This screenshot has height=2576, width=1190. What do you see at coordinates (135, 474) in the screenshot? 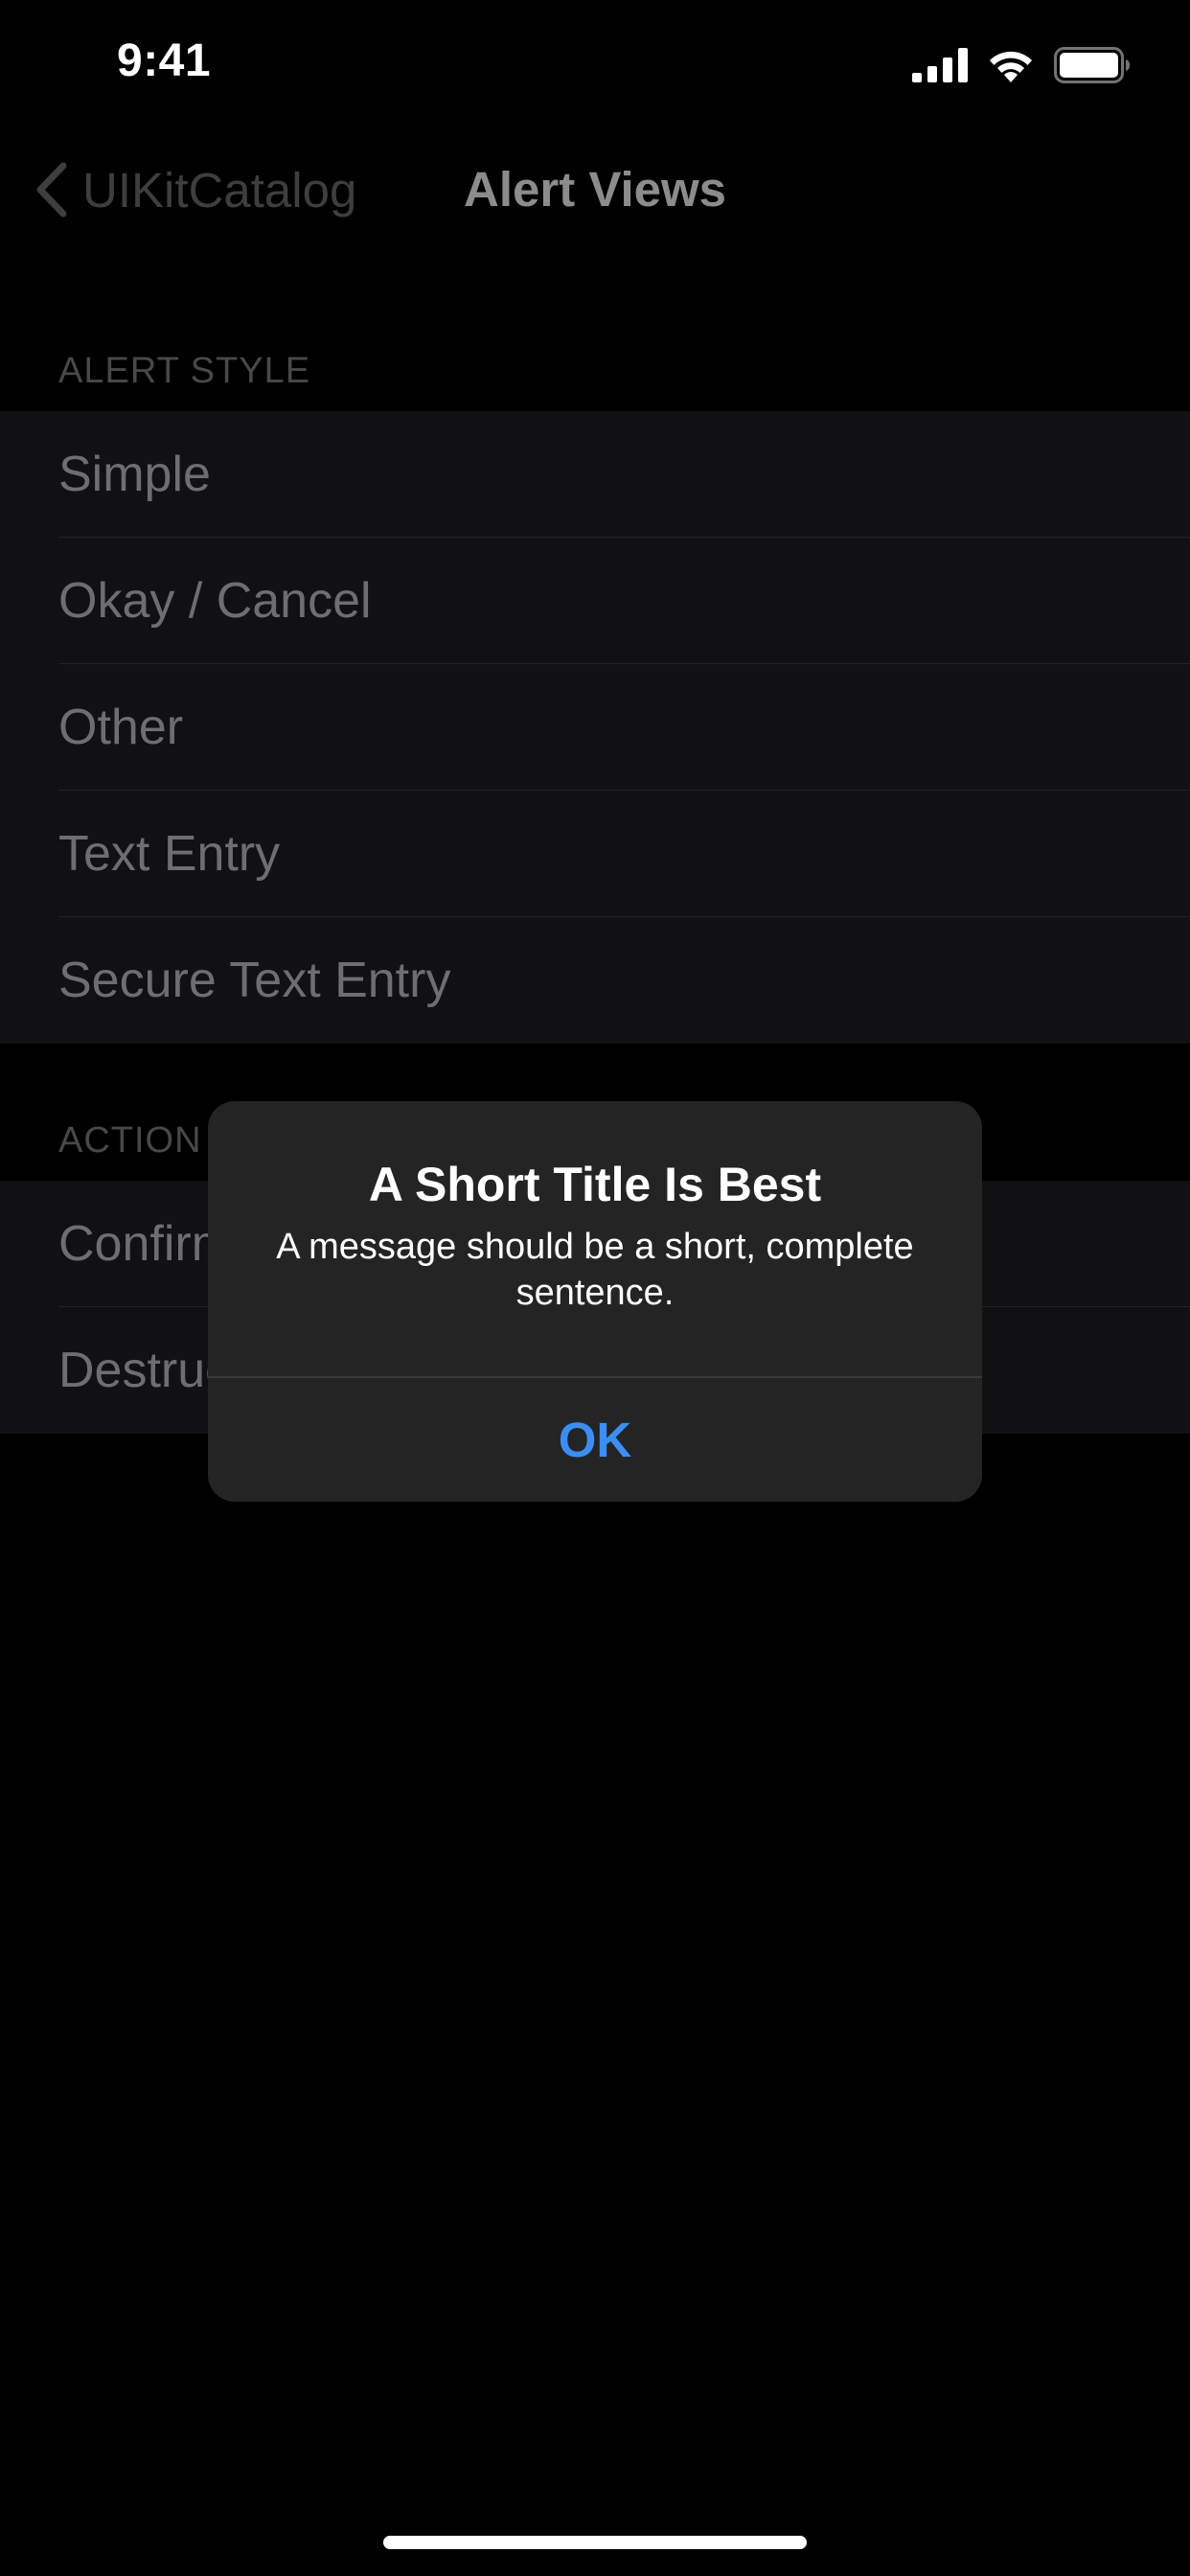
I see `list-item-label: Simple` at bounding box center [135, 474].